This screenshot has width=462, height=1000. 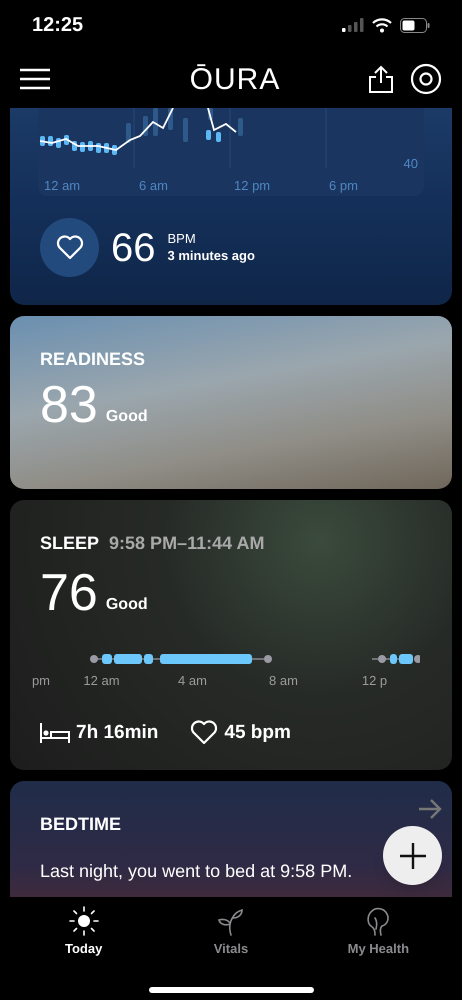 I want to click on bedtime-card: BEDTIME Last night, you went to bed at 9:58 PM., so click(x=231, y=839).